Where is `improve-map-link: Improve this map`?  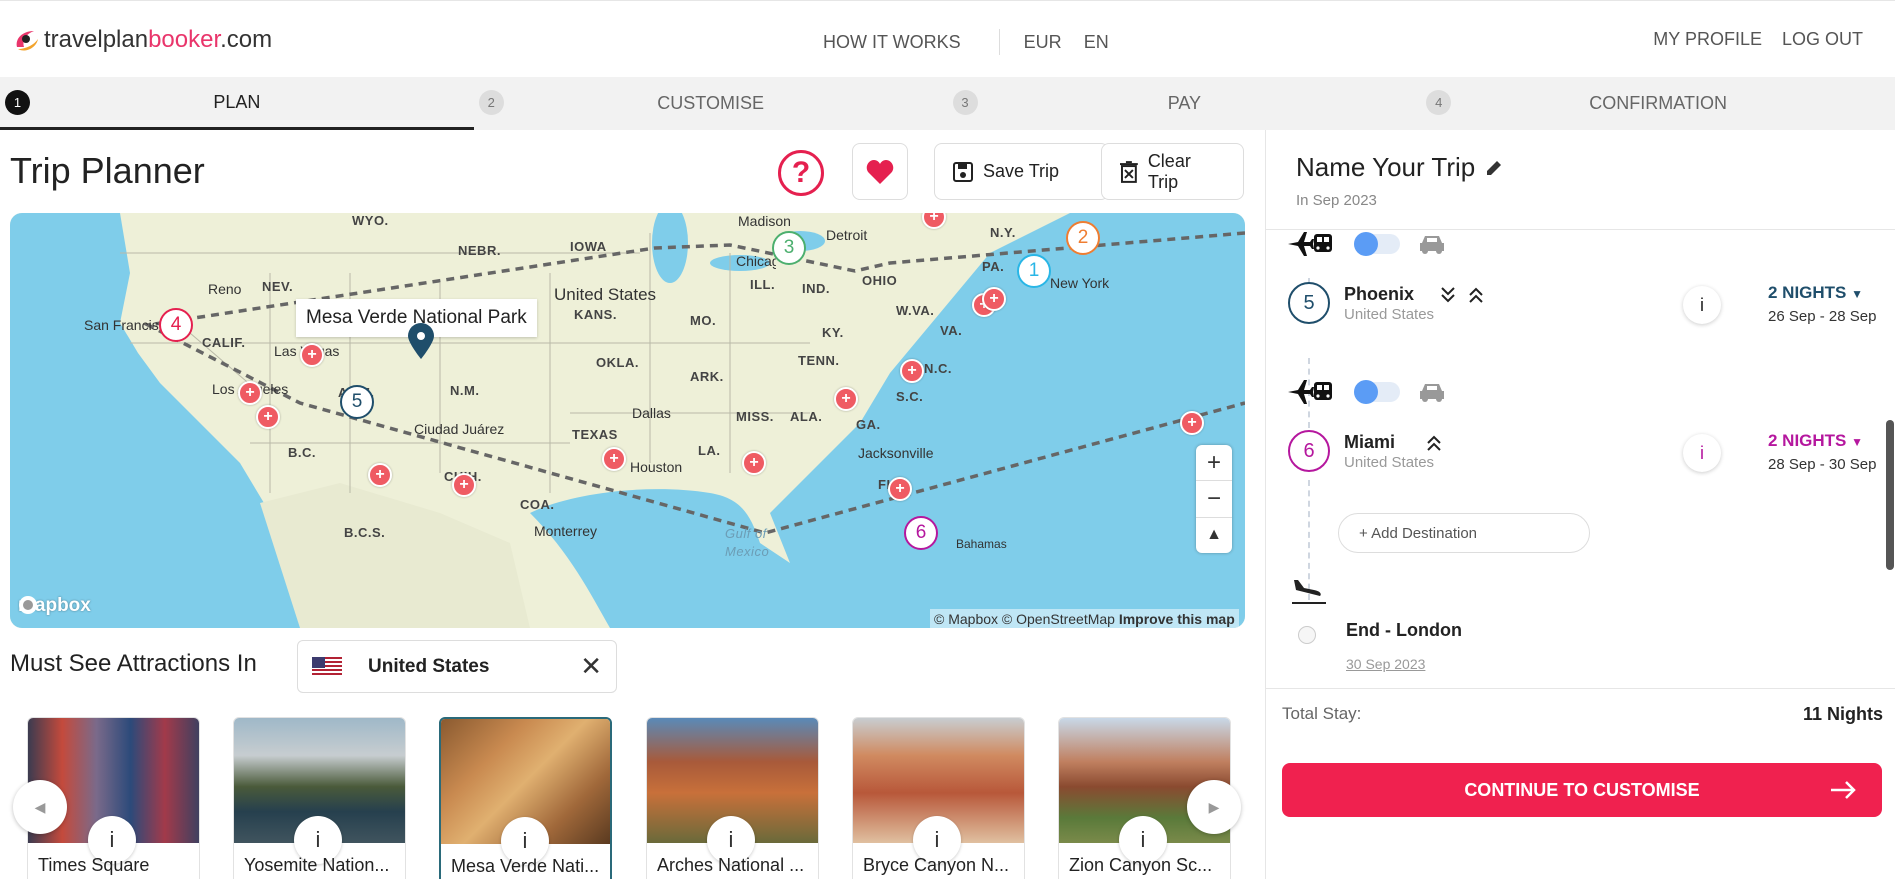 improve-map-link: Improve this map is located at coordinates (1177, 619).